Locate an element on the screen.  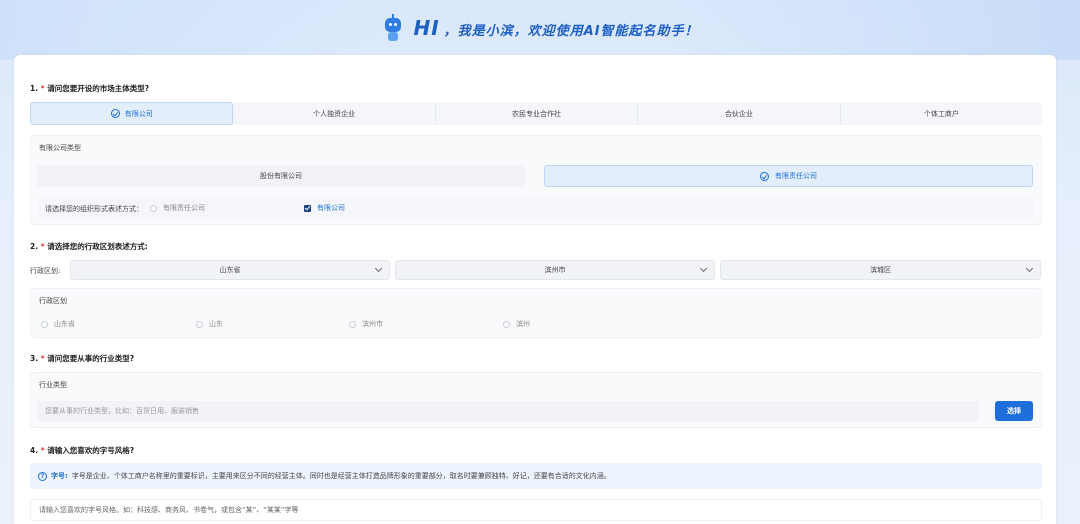
question-text: 请问您要从事的行业类型? is located at coordinates (91, 358).